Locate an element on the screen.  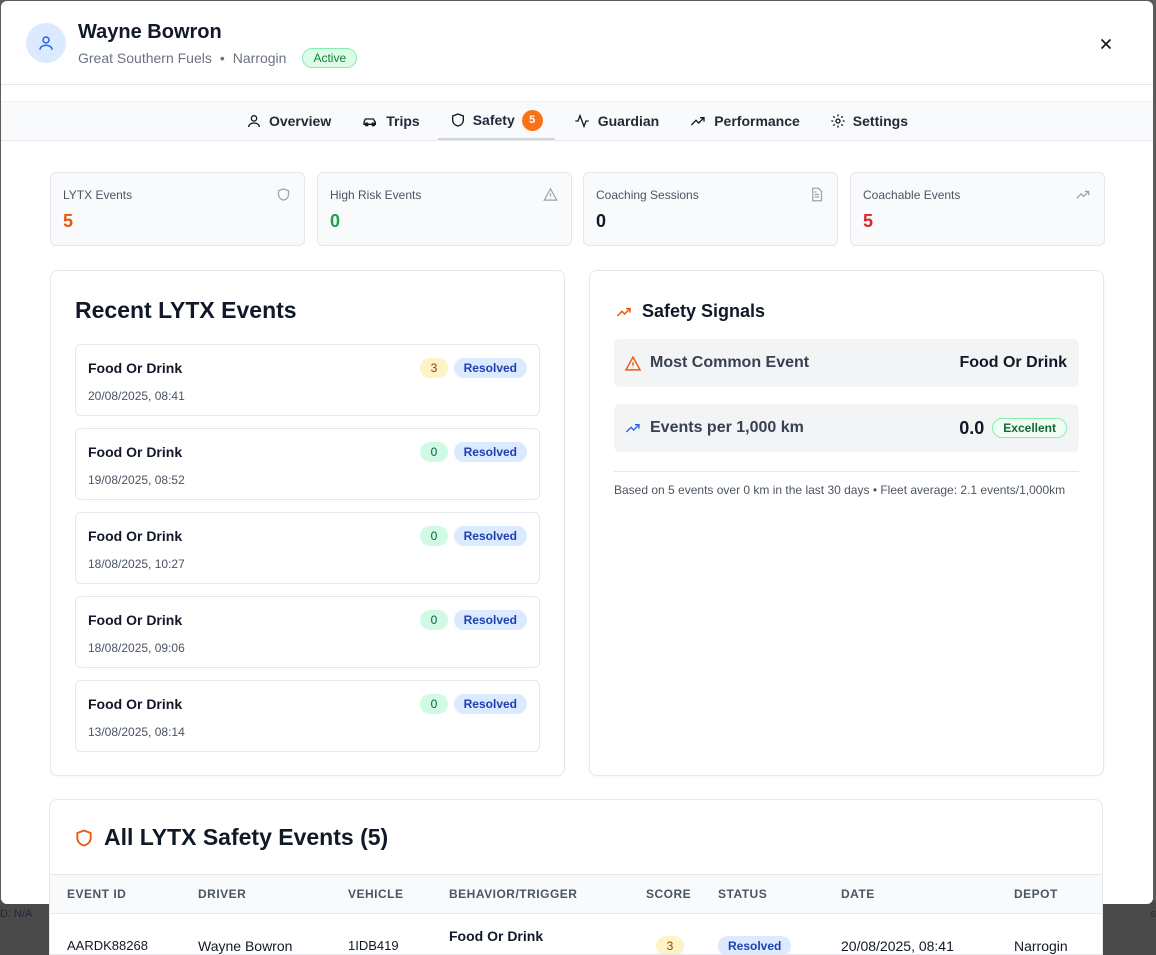
close-button is located at coordinates (1106, 44).